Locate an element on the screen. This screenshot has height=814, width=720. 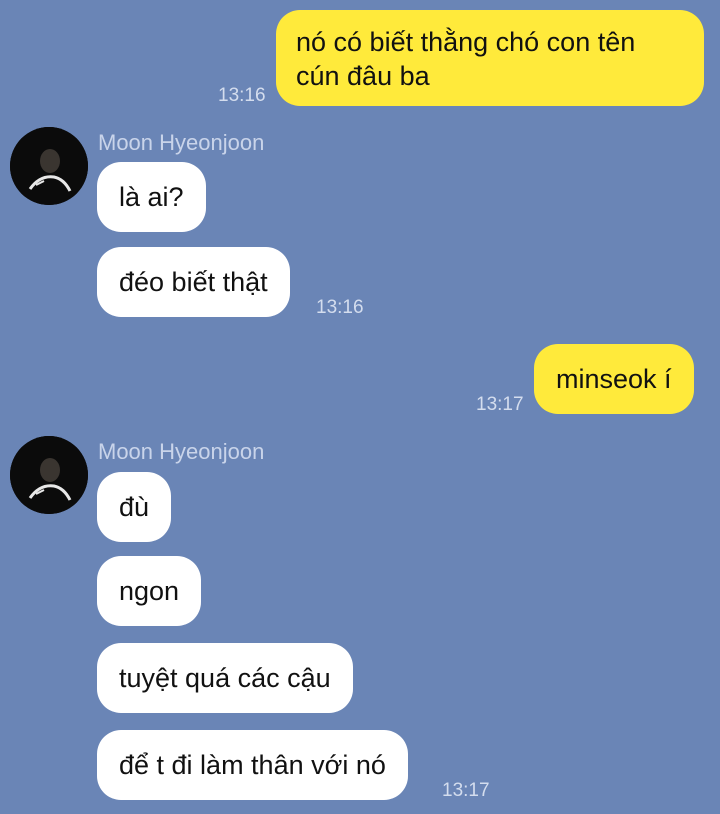
message-text: đéo biết thật is located at coordinates (193, 282).